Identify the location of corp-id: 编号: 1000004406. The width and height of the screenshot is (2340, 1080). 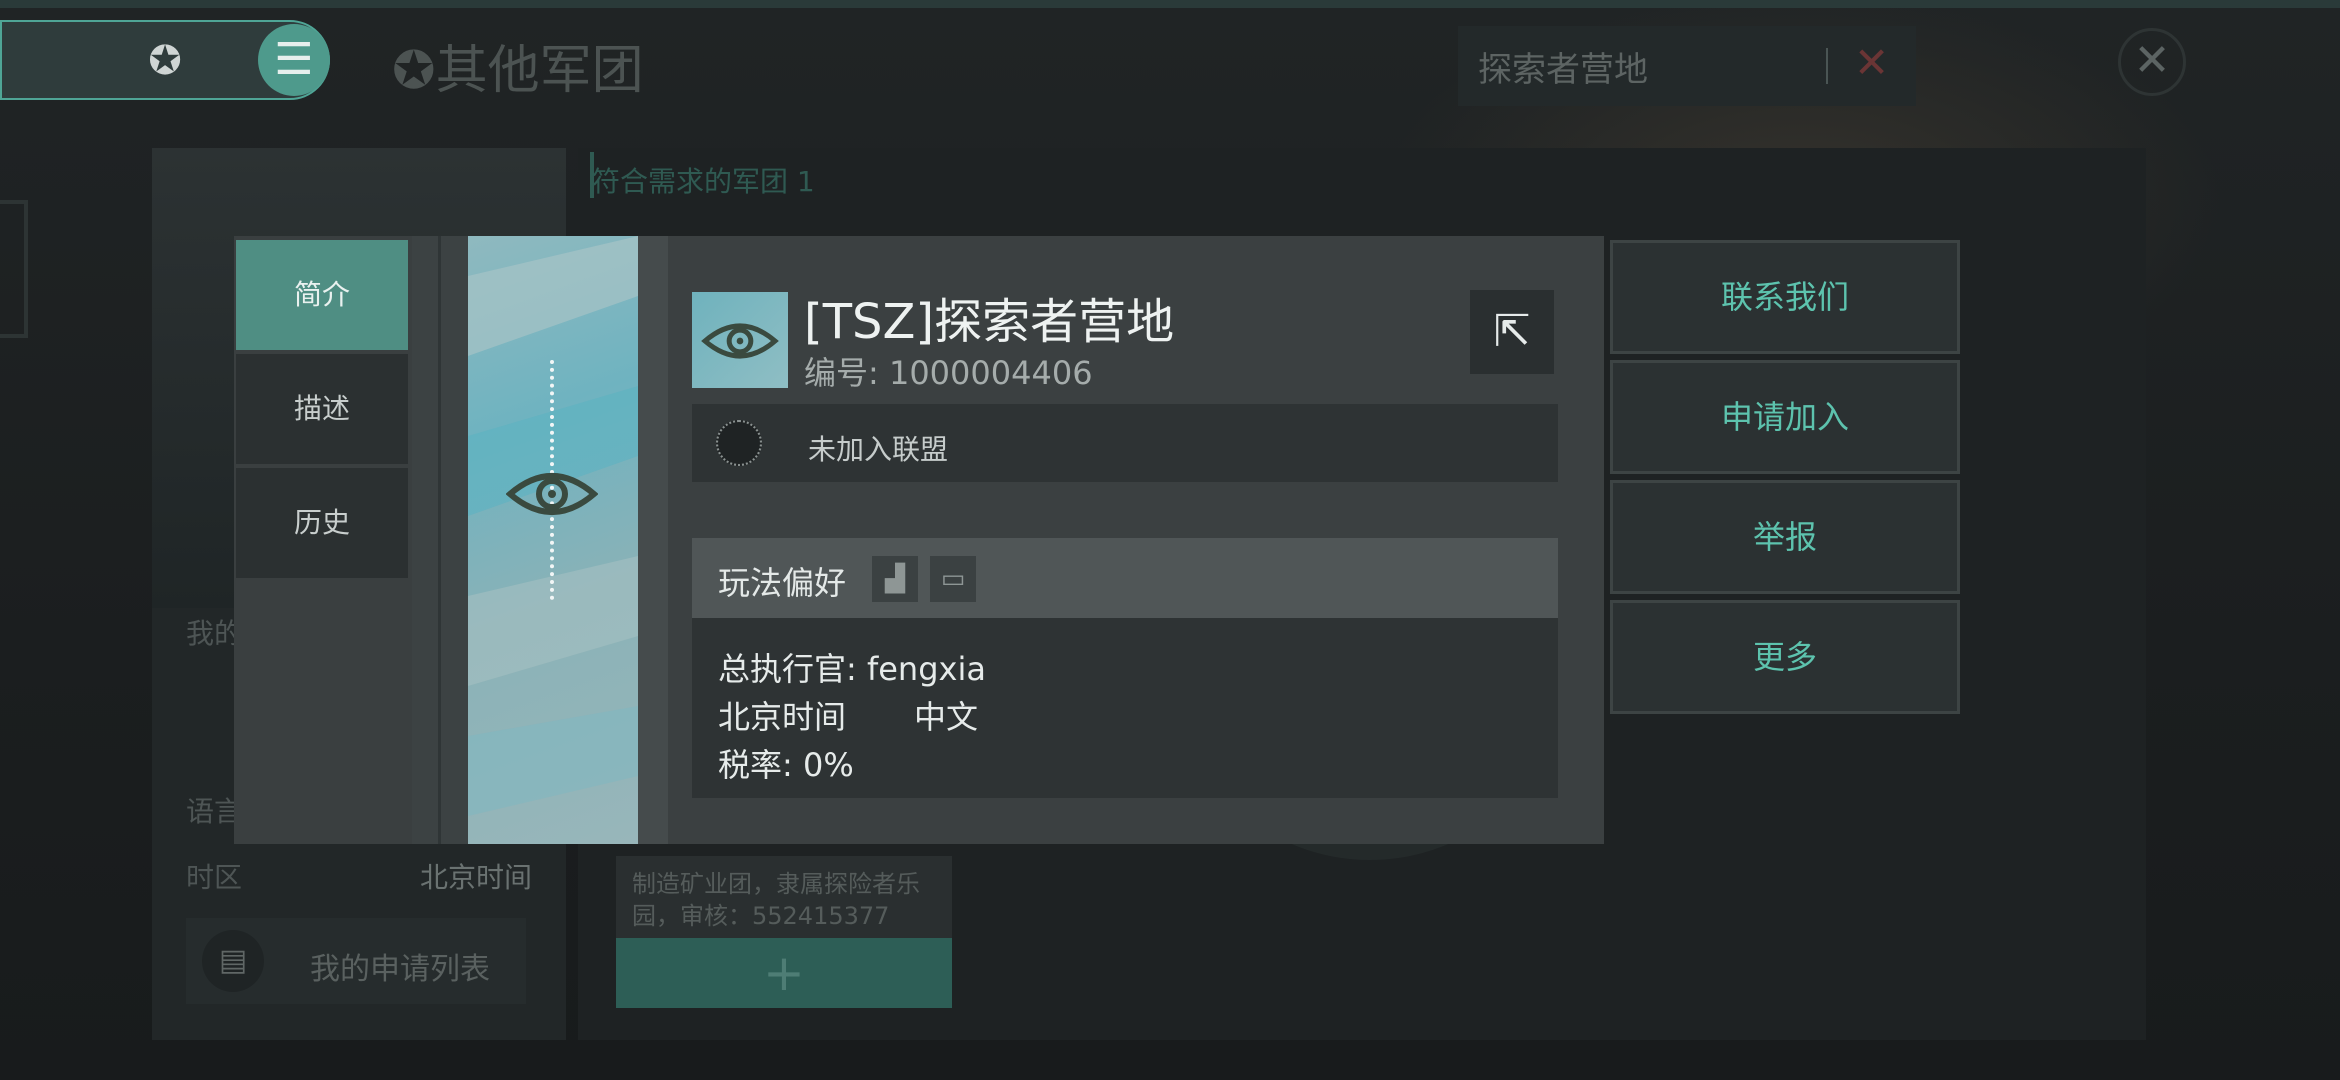
(948, 373).